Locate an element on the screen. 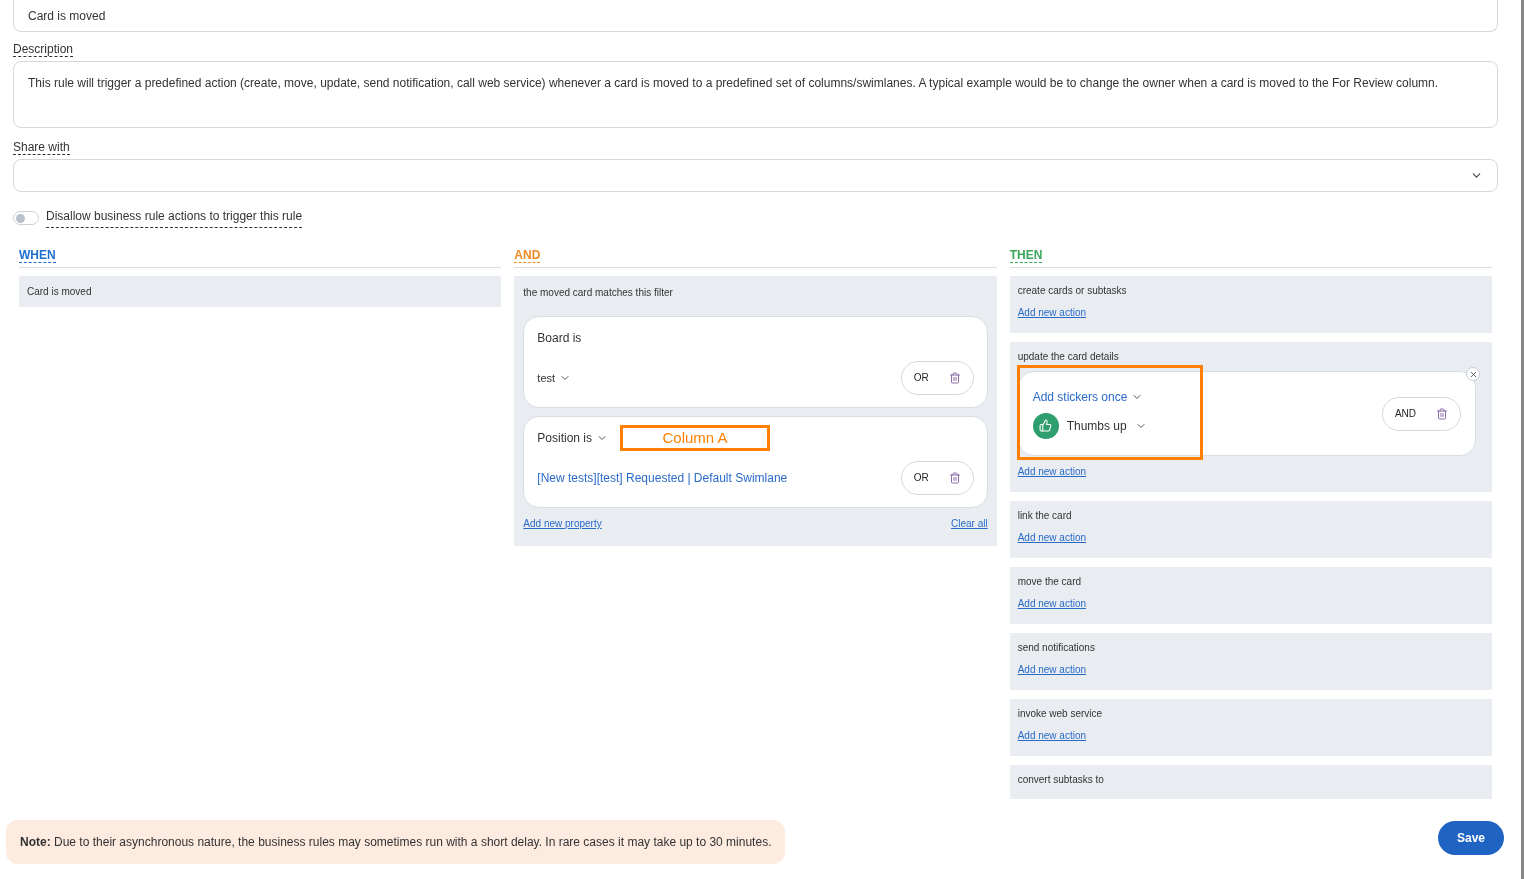 The image size is (1524, 879). toggle-label: Disallow business rule actions to trigger this rule is located at coordinates (174, 218).